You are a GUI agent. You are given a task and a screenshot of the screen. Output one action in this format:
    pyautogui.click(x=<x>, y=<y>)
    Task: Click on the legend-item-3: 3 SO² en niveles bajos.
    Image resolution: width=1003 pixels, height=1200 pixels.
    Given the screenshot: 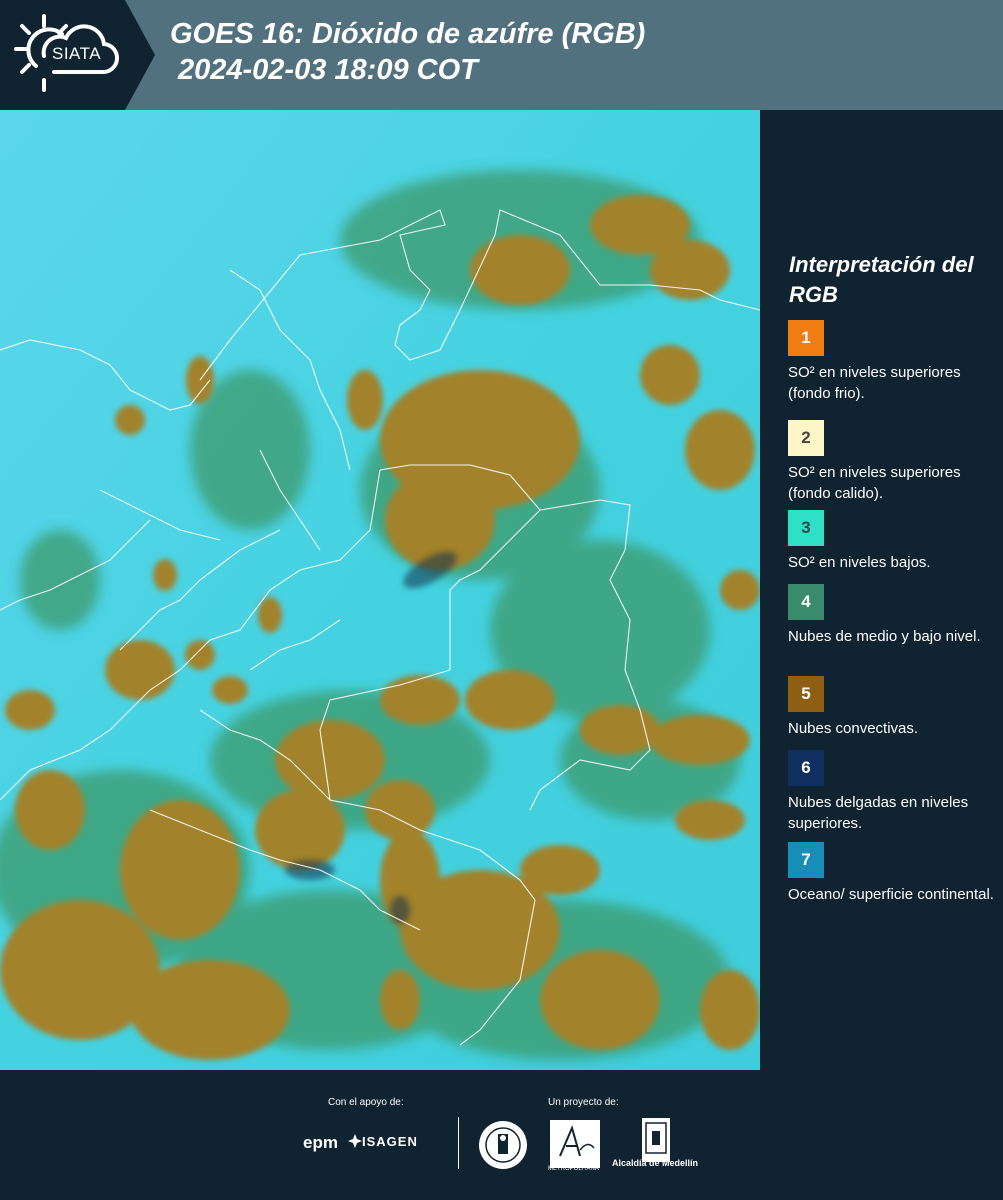 What is the action you would take?
    pyautogui.click(x=893, y=541)
    